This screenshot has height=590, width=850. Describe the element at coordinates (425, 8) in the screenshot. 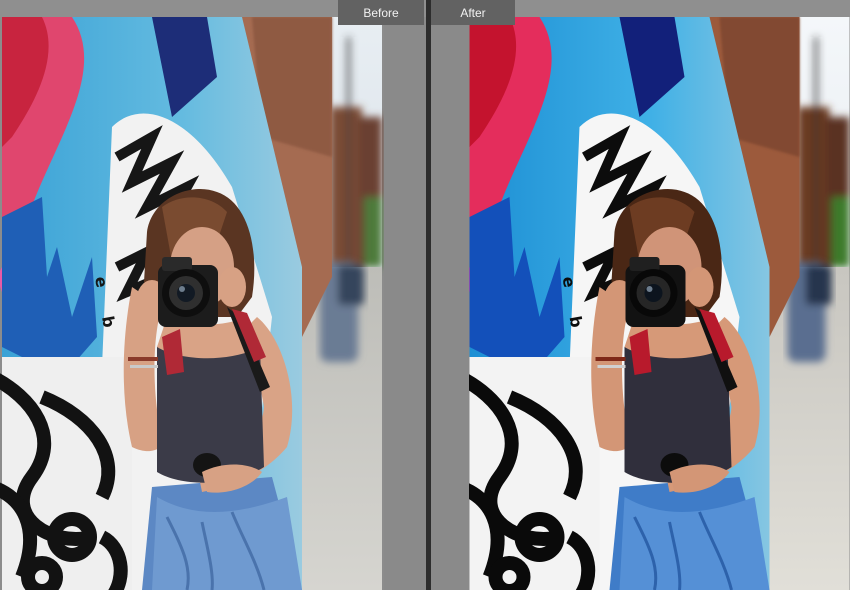

I see `compare-view-toolbar` at that location.